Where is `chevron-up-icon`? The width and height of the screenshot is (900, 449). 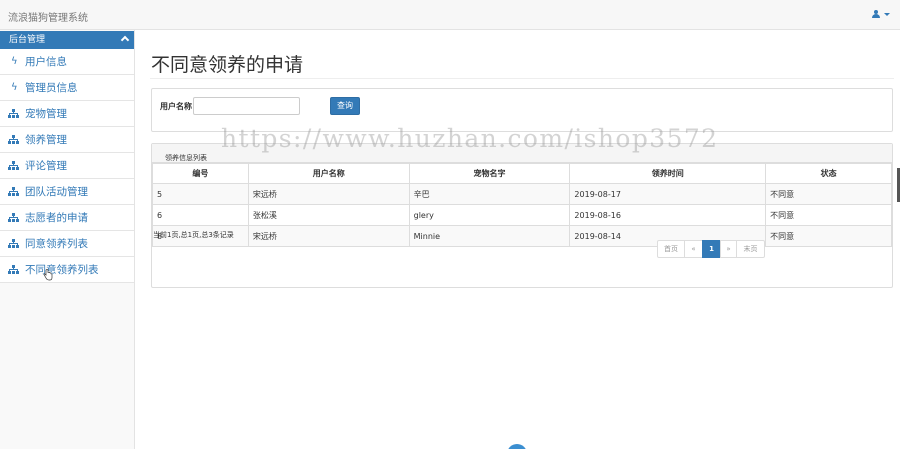
chevron-up-icon is located at coordinates (125, 40).